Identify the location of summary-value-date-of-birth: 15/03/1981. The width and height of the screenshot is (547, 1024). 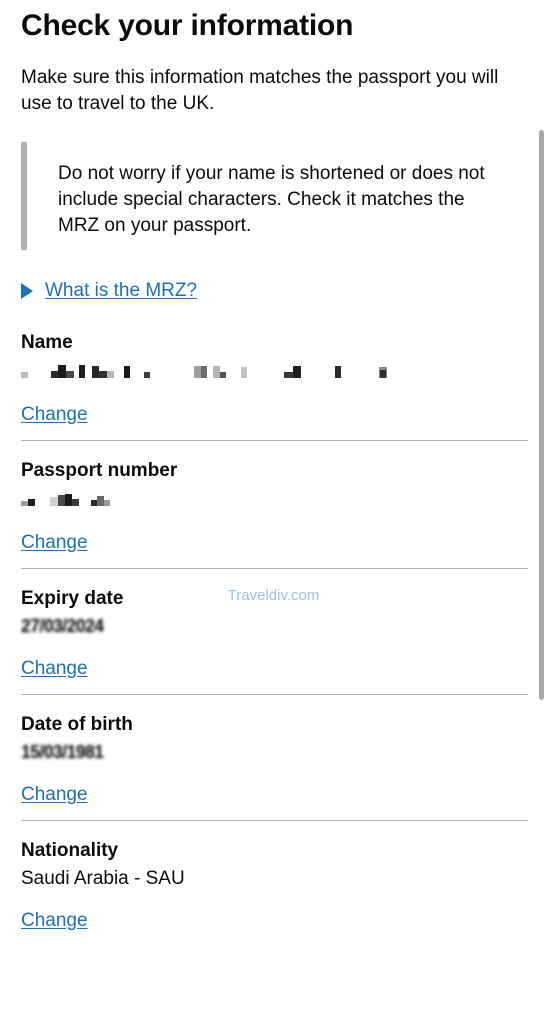
(274, 752).